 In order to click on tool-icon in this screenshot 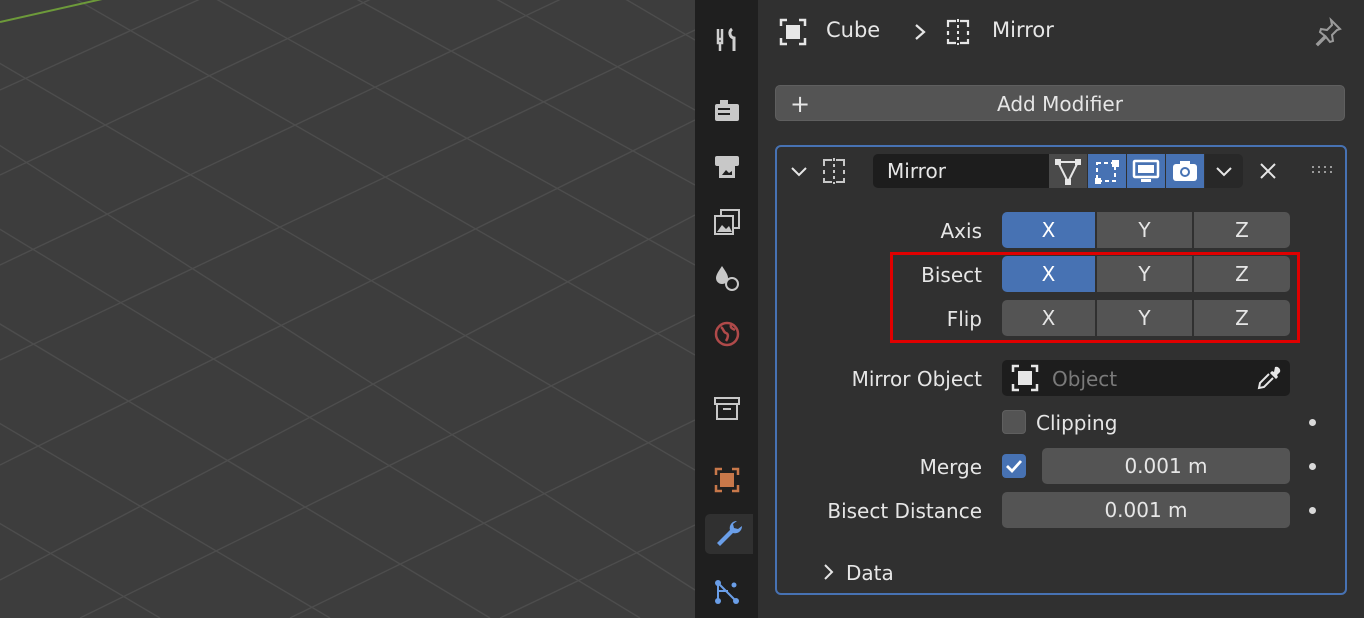, I will do `click(726, 39)`.